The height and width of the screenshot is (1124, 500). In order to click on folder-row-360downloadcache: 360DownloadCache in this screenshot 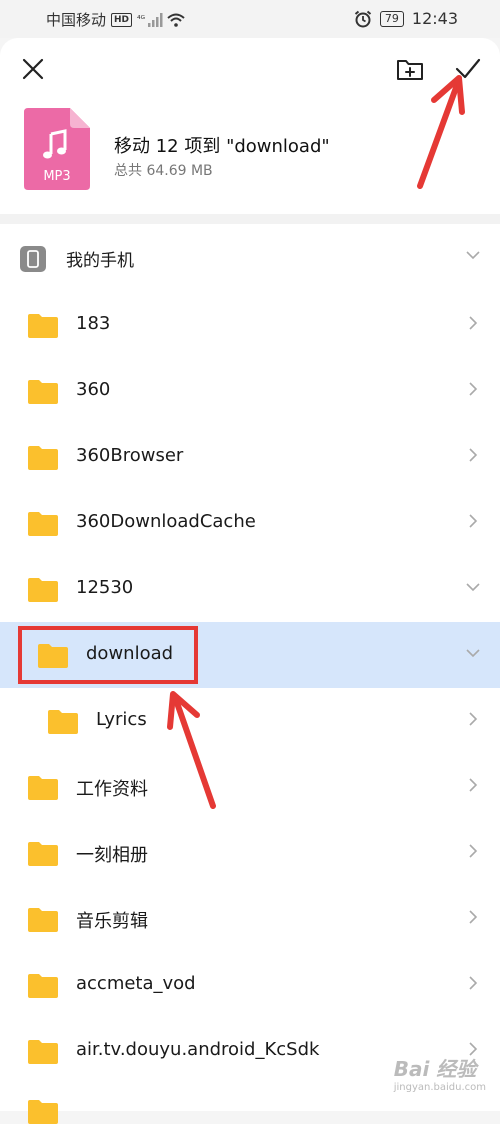, I will do `click(250, 523)`.